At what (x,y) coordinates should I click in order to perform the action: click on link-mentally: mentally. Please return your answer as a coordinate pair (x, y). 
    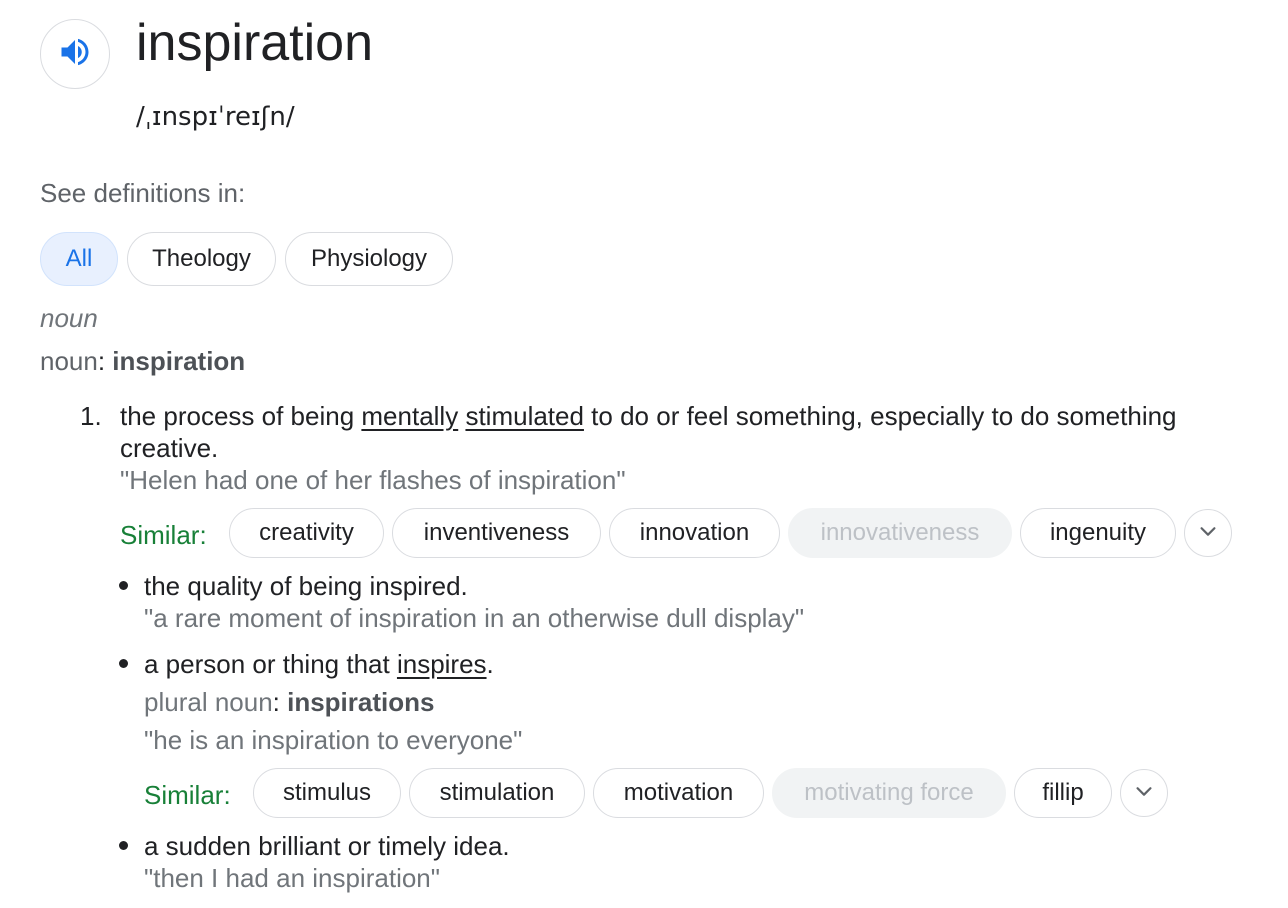
    Looking at the image, I should click on (409, 416).